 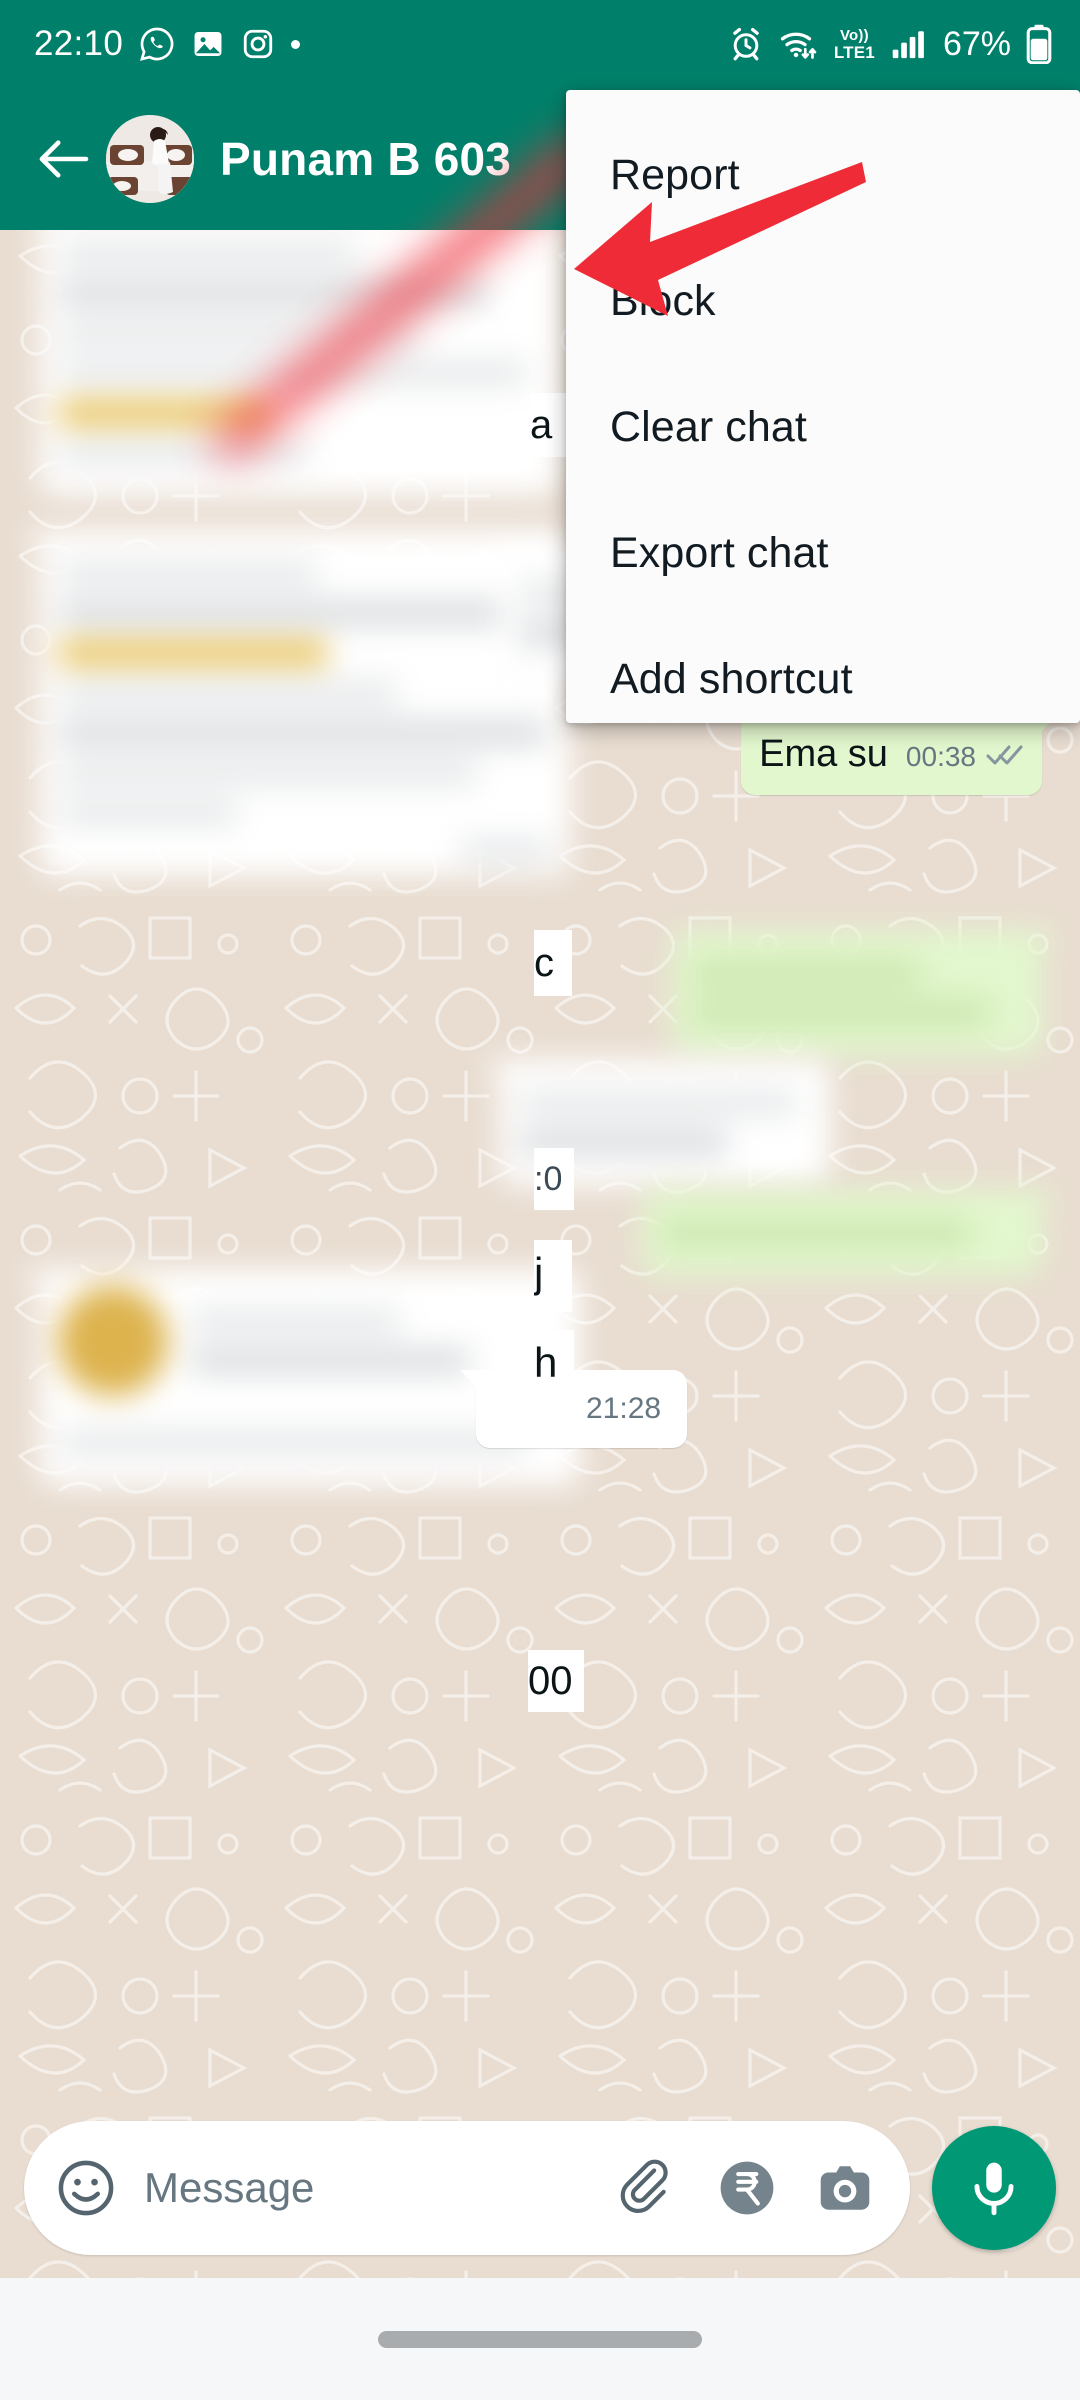 I want to click on photos-icon, so click(x=208, y=44).